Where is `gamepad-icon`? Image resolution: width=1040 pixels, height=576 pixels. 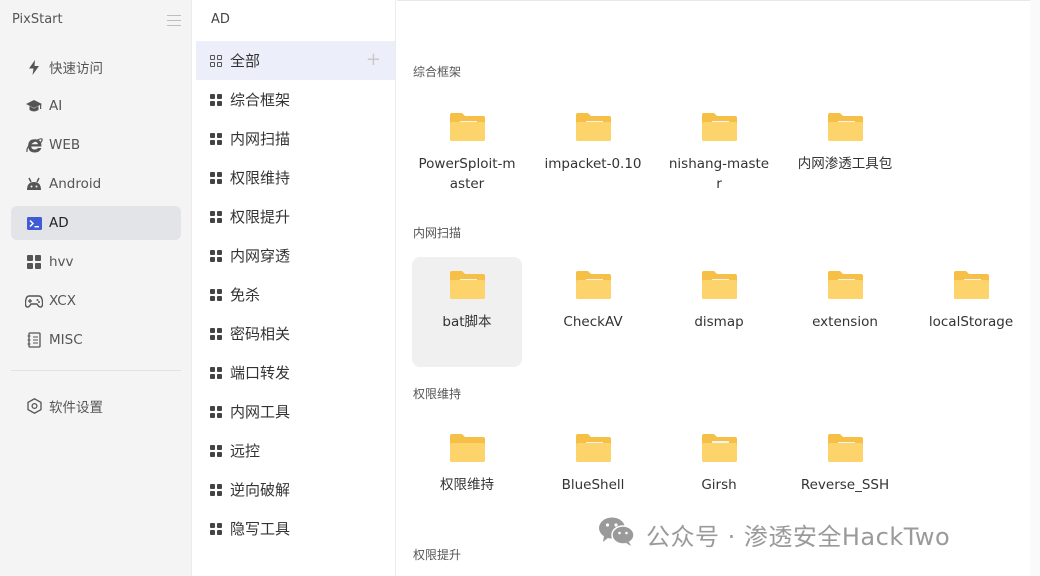 gamepad-icon is located at coordinates (34, 301).